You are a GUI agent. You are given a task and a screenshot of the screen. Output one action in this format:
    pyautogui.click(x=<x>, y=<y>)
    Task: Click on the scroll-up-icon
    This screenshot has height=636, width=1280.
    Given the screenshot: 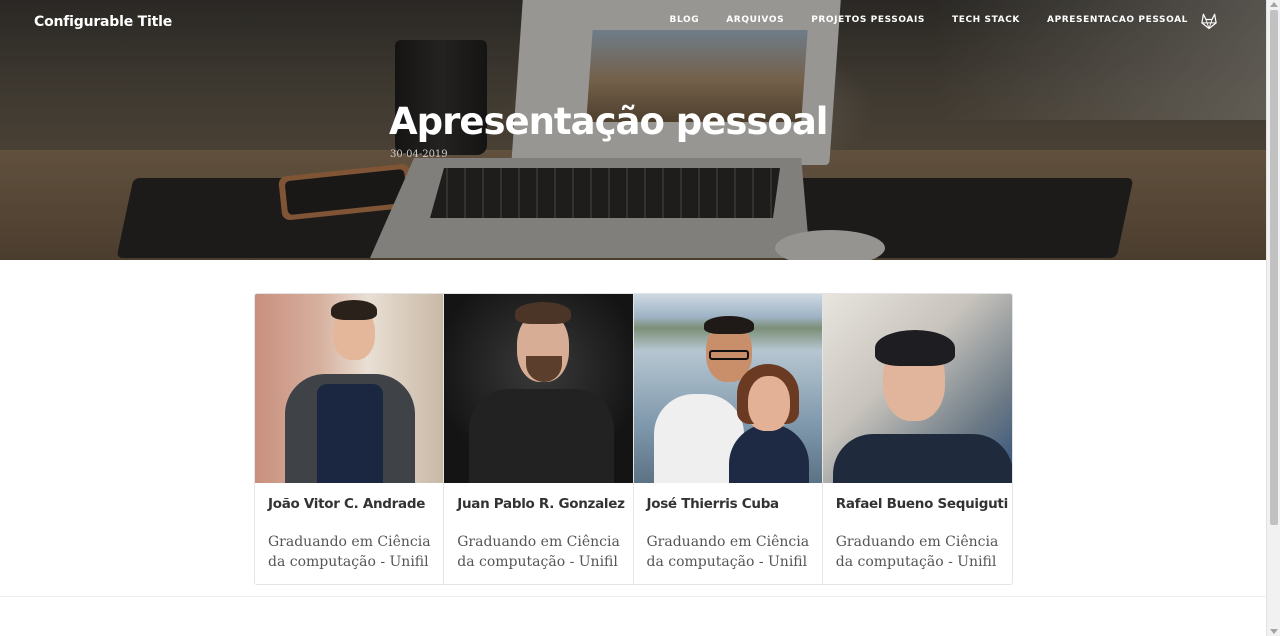 What is the action you would take?
    pyautogui.click(x=1274, y=4)
    